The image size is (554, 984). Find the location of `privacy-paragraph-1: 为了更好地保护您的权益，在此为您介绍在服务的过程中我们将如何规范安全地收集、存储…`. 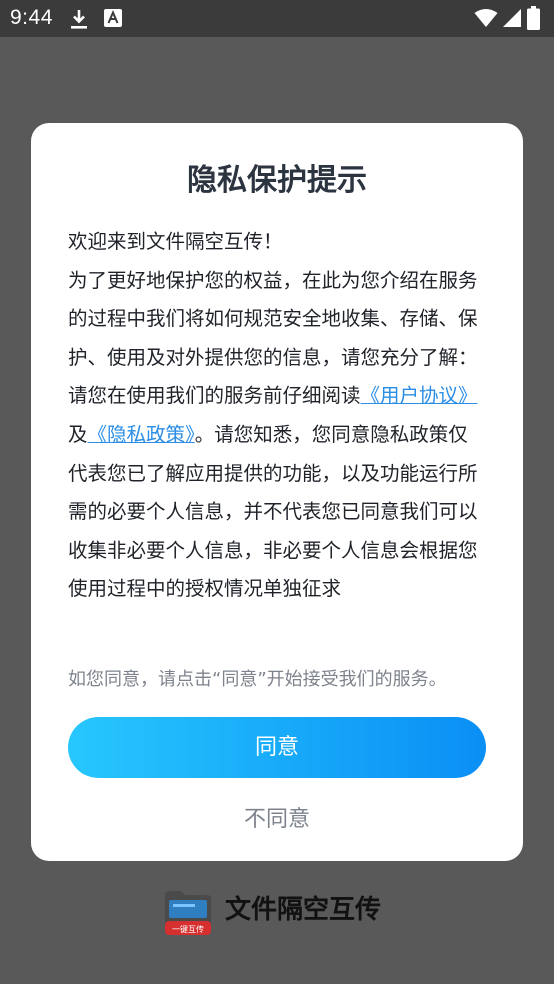

privacy-paragraph-1: 为了更好地保护您的权益，在此为您介绍在服务的过程中我们将如何规范安全地收集、存储… is located at coordinates (273, 318).